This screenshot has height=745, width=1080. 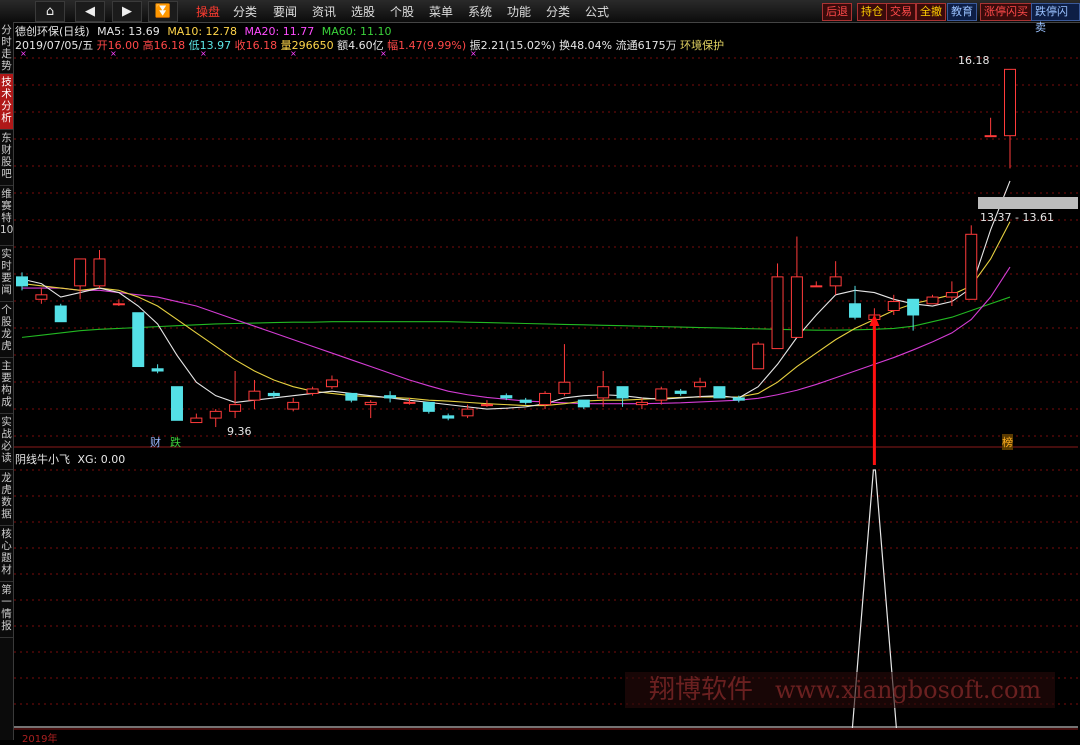 What do you see at coordinates (127, 11) in the screenshot?
I see `forward-arrow-icon: ▶` at bounding box center [127, 11].